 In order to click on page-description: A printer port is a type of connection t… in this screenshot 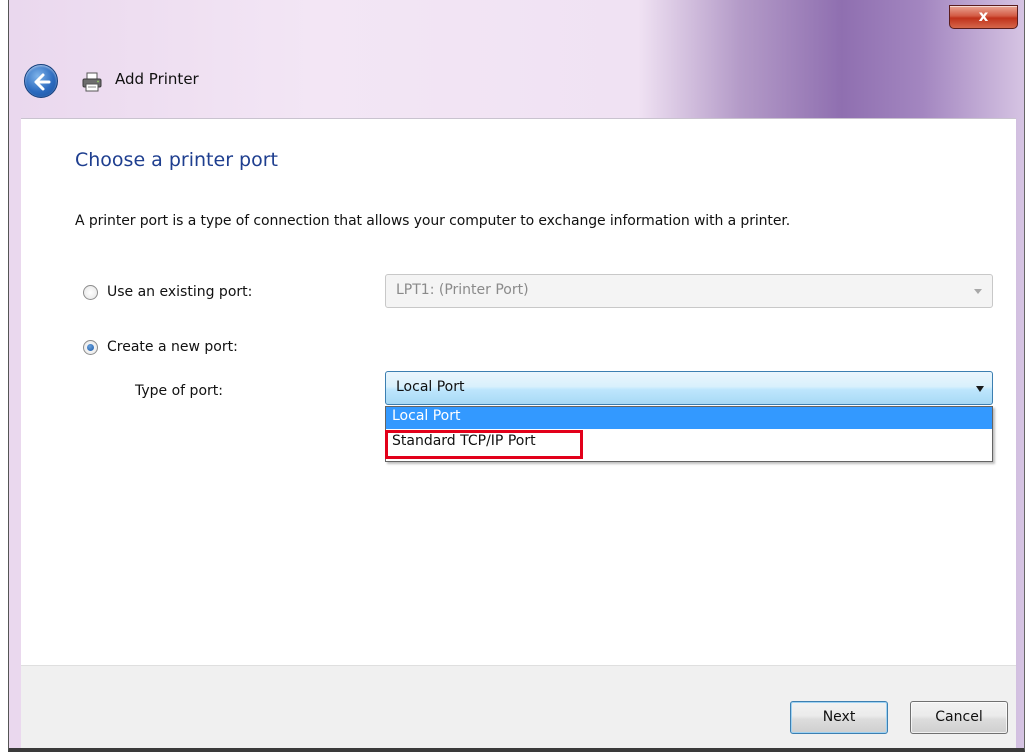, I will do `click(433, 221)`.